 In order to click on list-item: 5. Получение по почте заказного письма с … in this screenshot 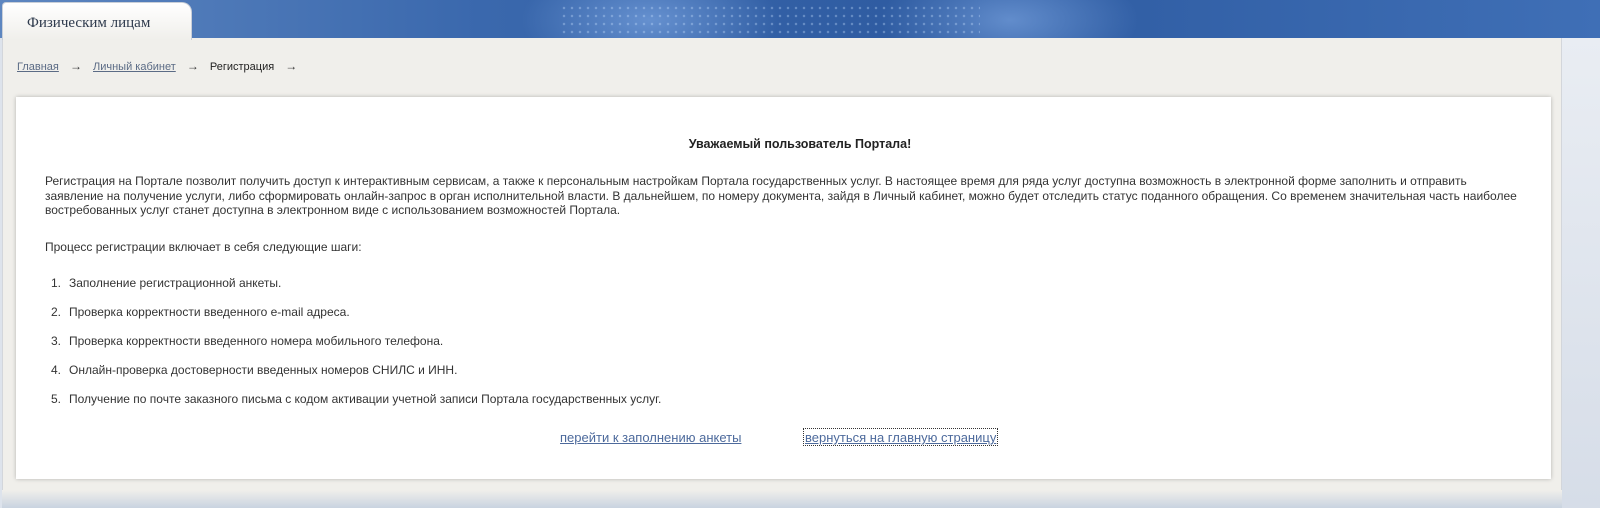, I will do `click(356, 406)`.